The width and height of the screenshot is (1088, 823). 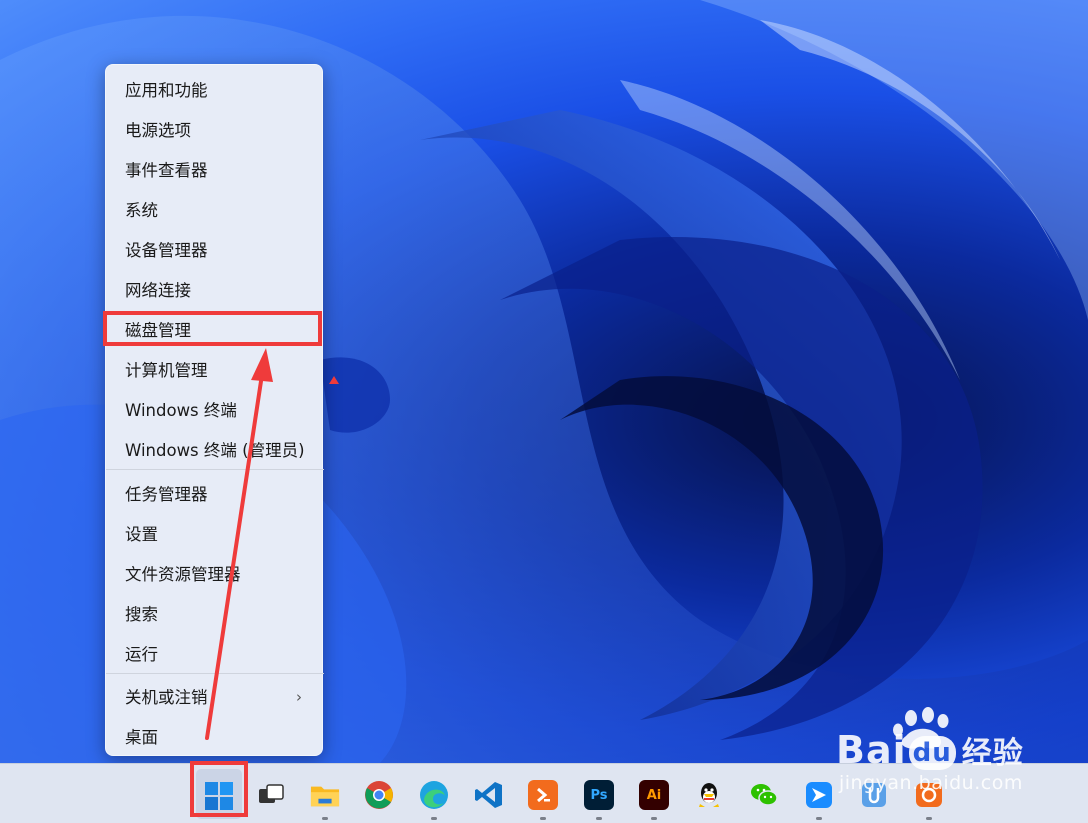 I want to click on menu-item-windows-terminal-admin: Windows 终端 (管理员), so click(x=215, y=449).